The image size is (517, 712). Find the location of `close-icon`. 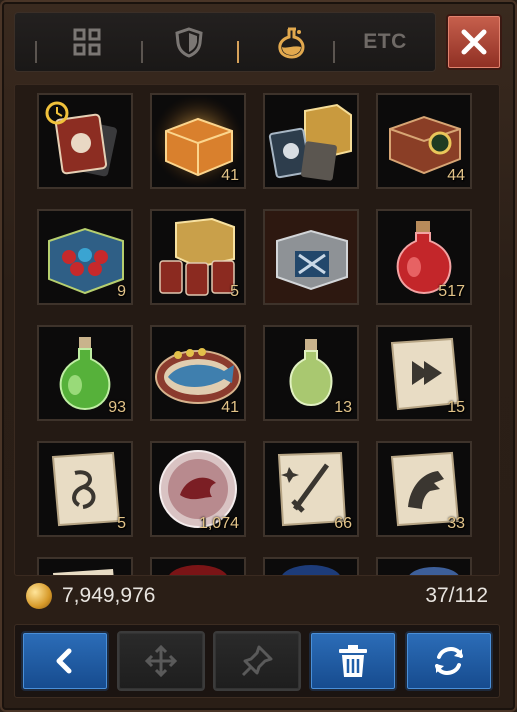

close-icon is located at coordinates (474, 42).